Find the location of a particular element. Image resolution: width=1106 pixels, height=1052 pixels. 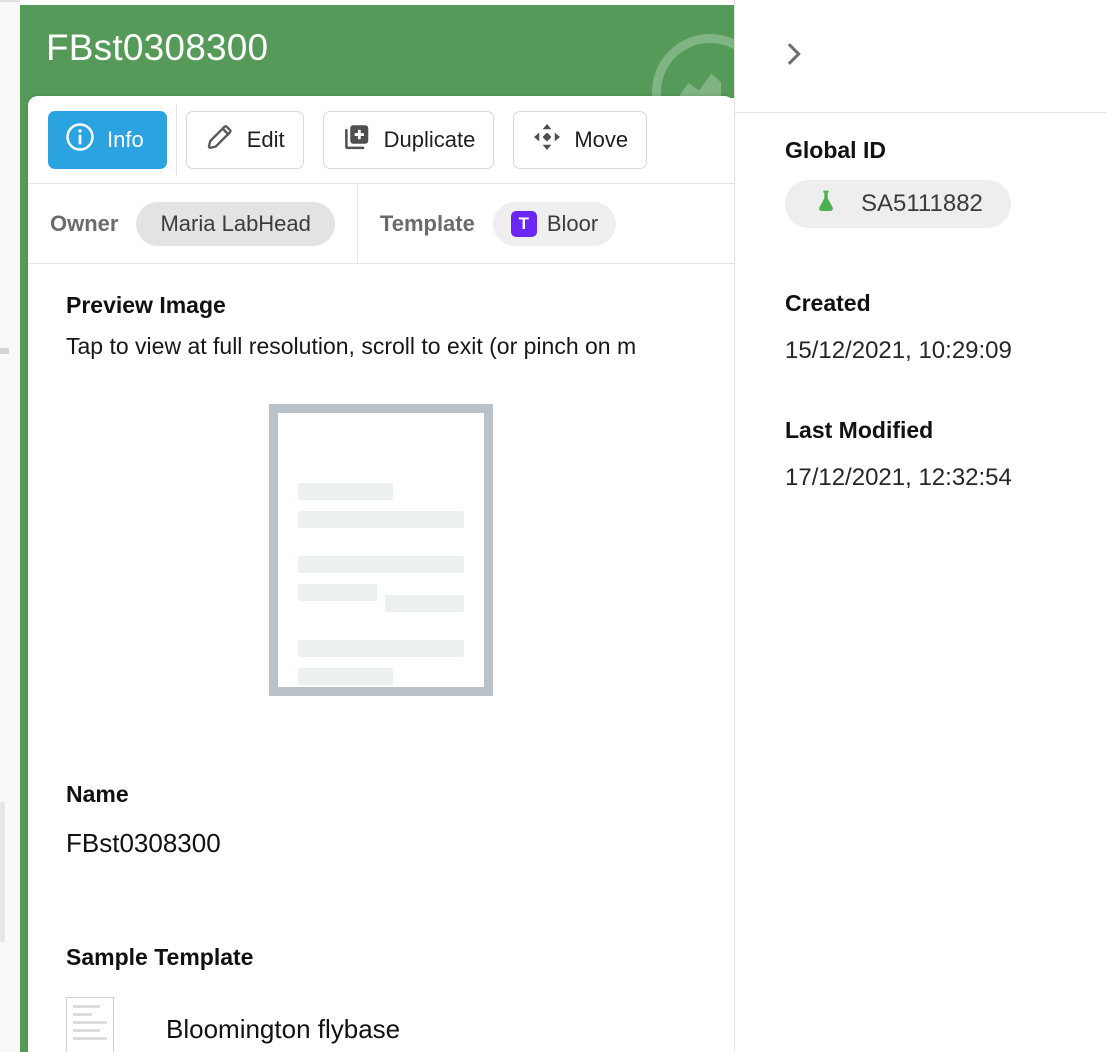

template-label: Template is located at coordinates (427, 223).